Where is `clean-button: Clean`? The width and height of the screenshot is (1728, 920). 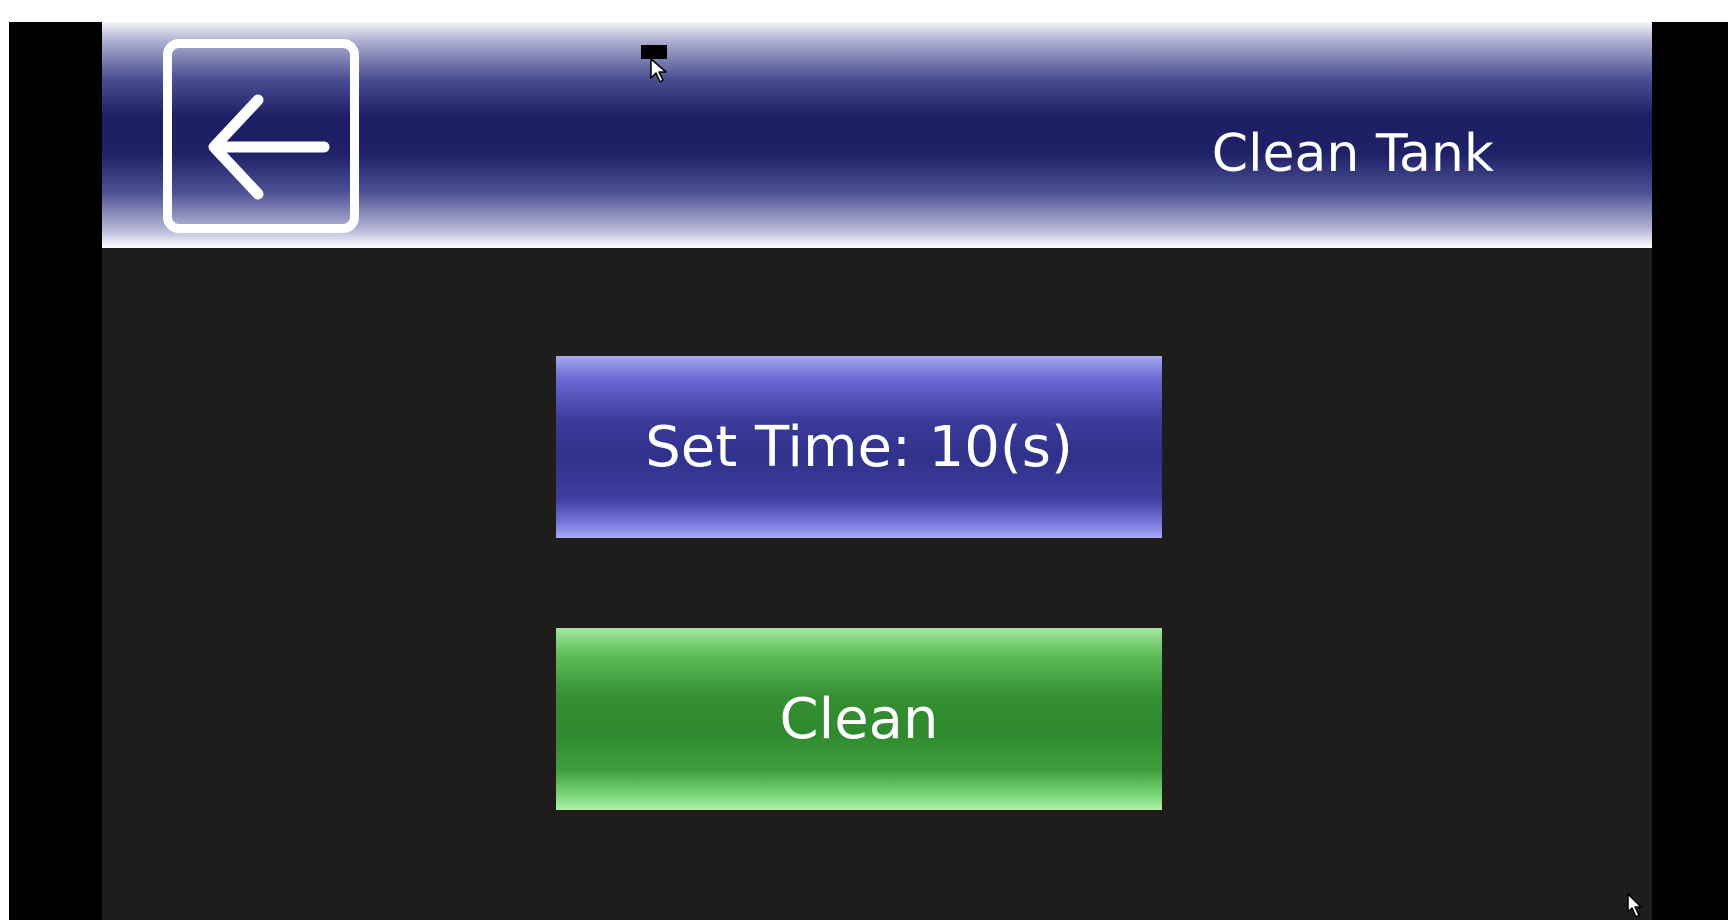
clean-button: Clean is located at coordinates (859, 719).